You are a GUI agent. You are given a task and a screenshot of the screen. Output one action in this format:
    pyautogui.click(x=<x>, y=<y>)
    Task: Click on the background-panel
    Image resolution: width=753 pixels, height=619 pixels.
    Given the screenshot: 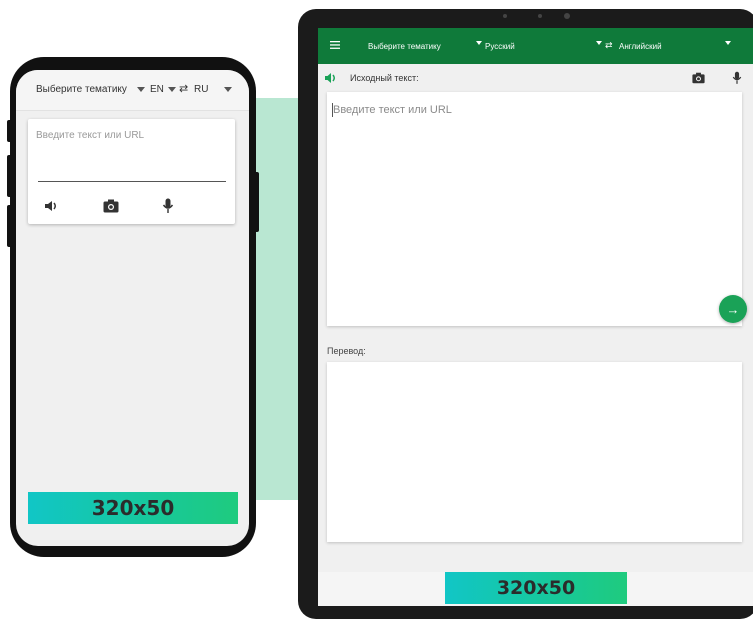 What is the action you would take?
    pyautogui.click(x=278, y=299)
    